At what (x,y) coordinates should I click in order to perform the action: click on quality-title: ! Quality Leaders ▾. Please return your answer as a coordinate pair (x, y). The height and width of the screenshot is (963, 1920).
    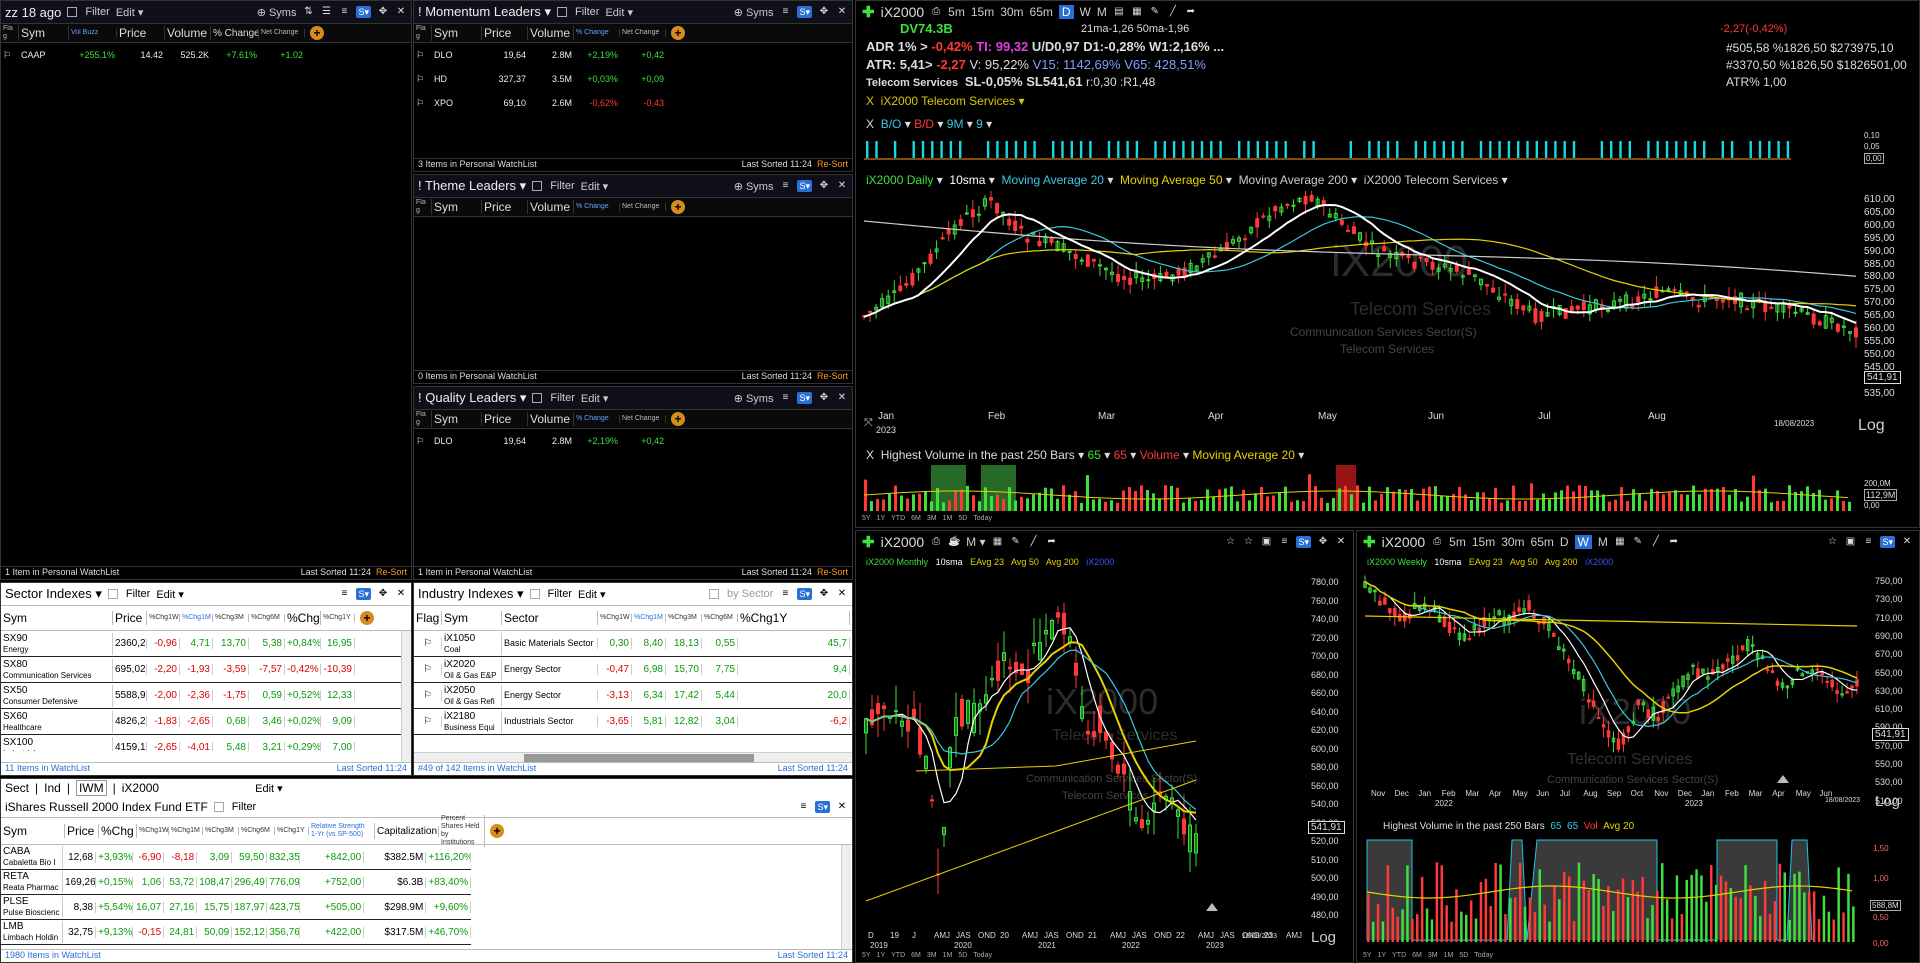
    Looking at the image, I should click on (472, 398).